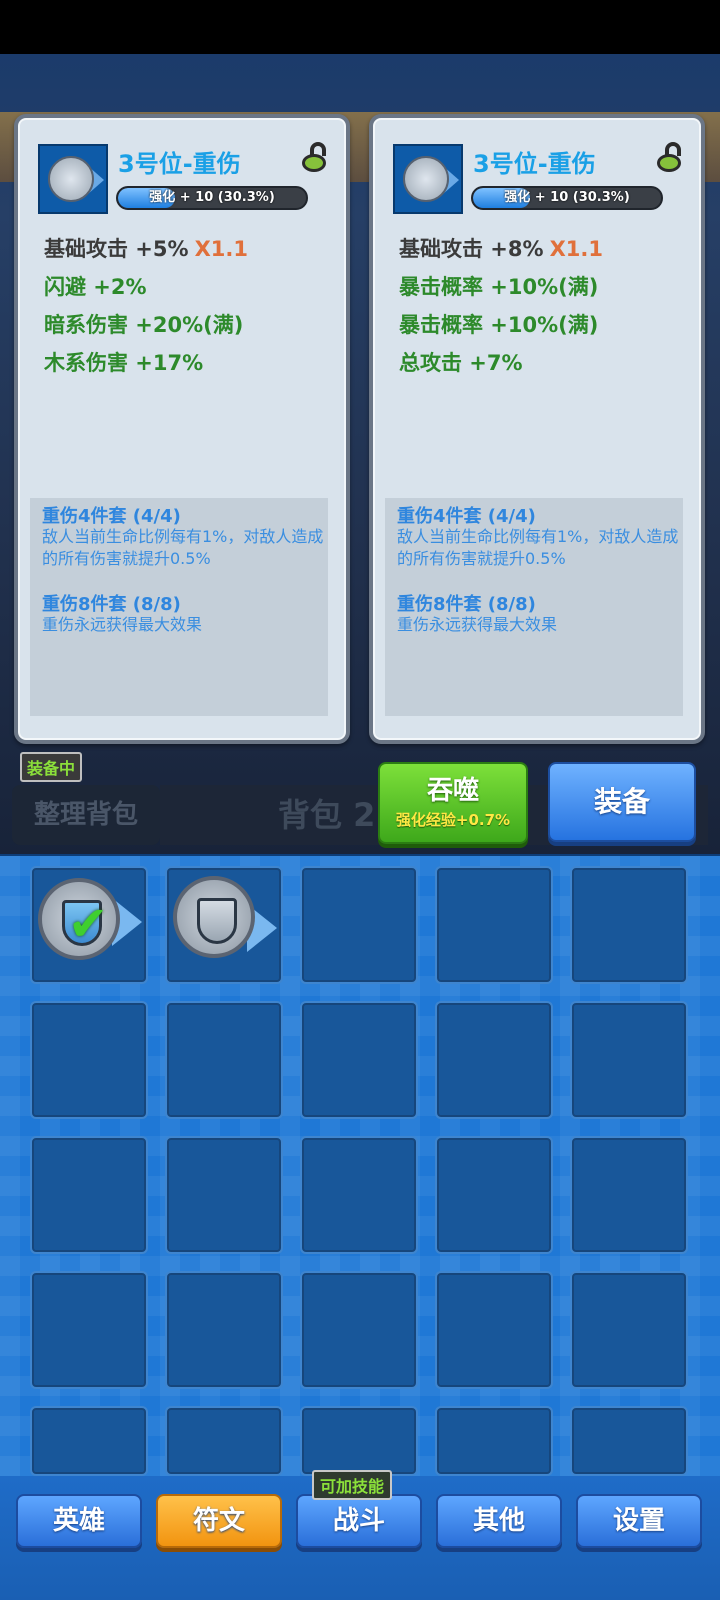  I want to click on sort-bag-button: 整理背包, so click(86, 815).